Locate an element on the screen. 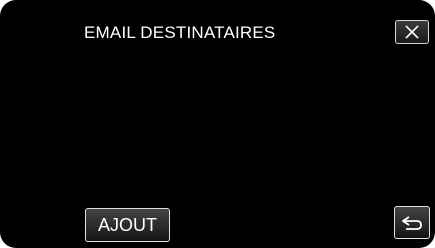  add-button: AJOUT is located at coordinates (127, 225).